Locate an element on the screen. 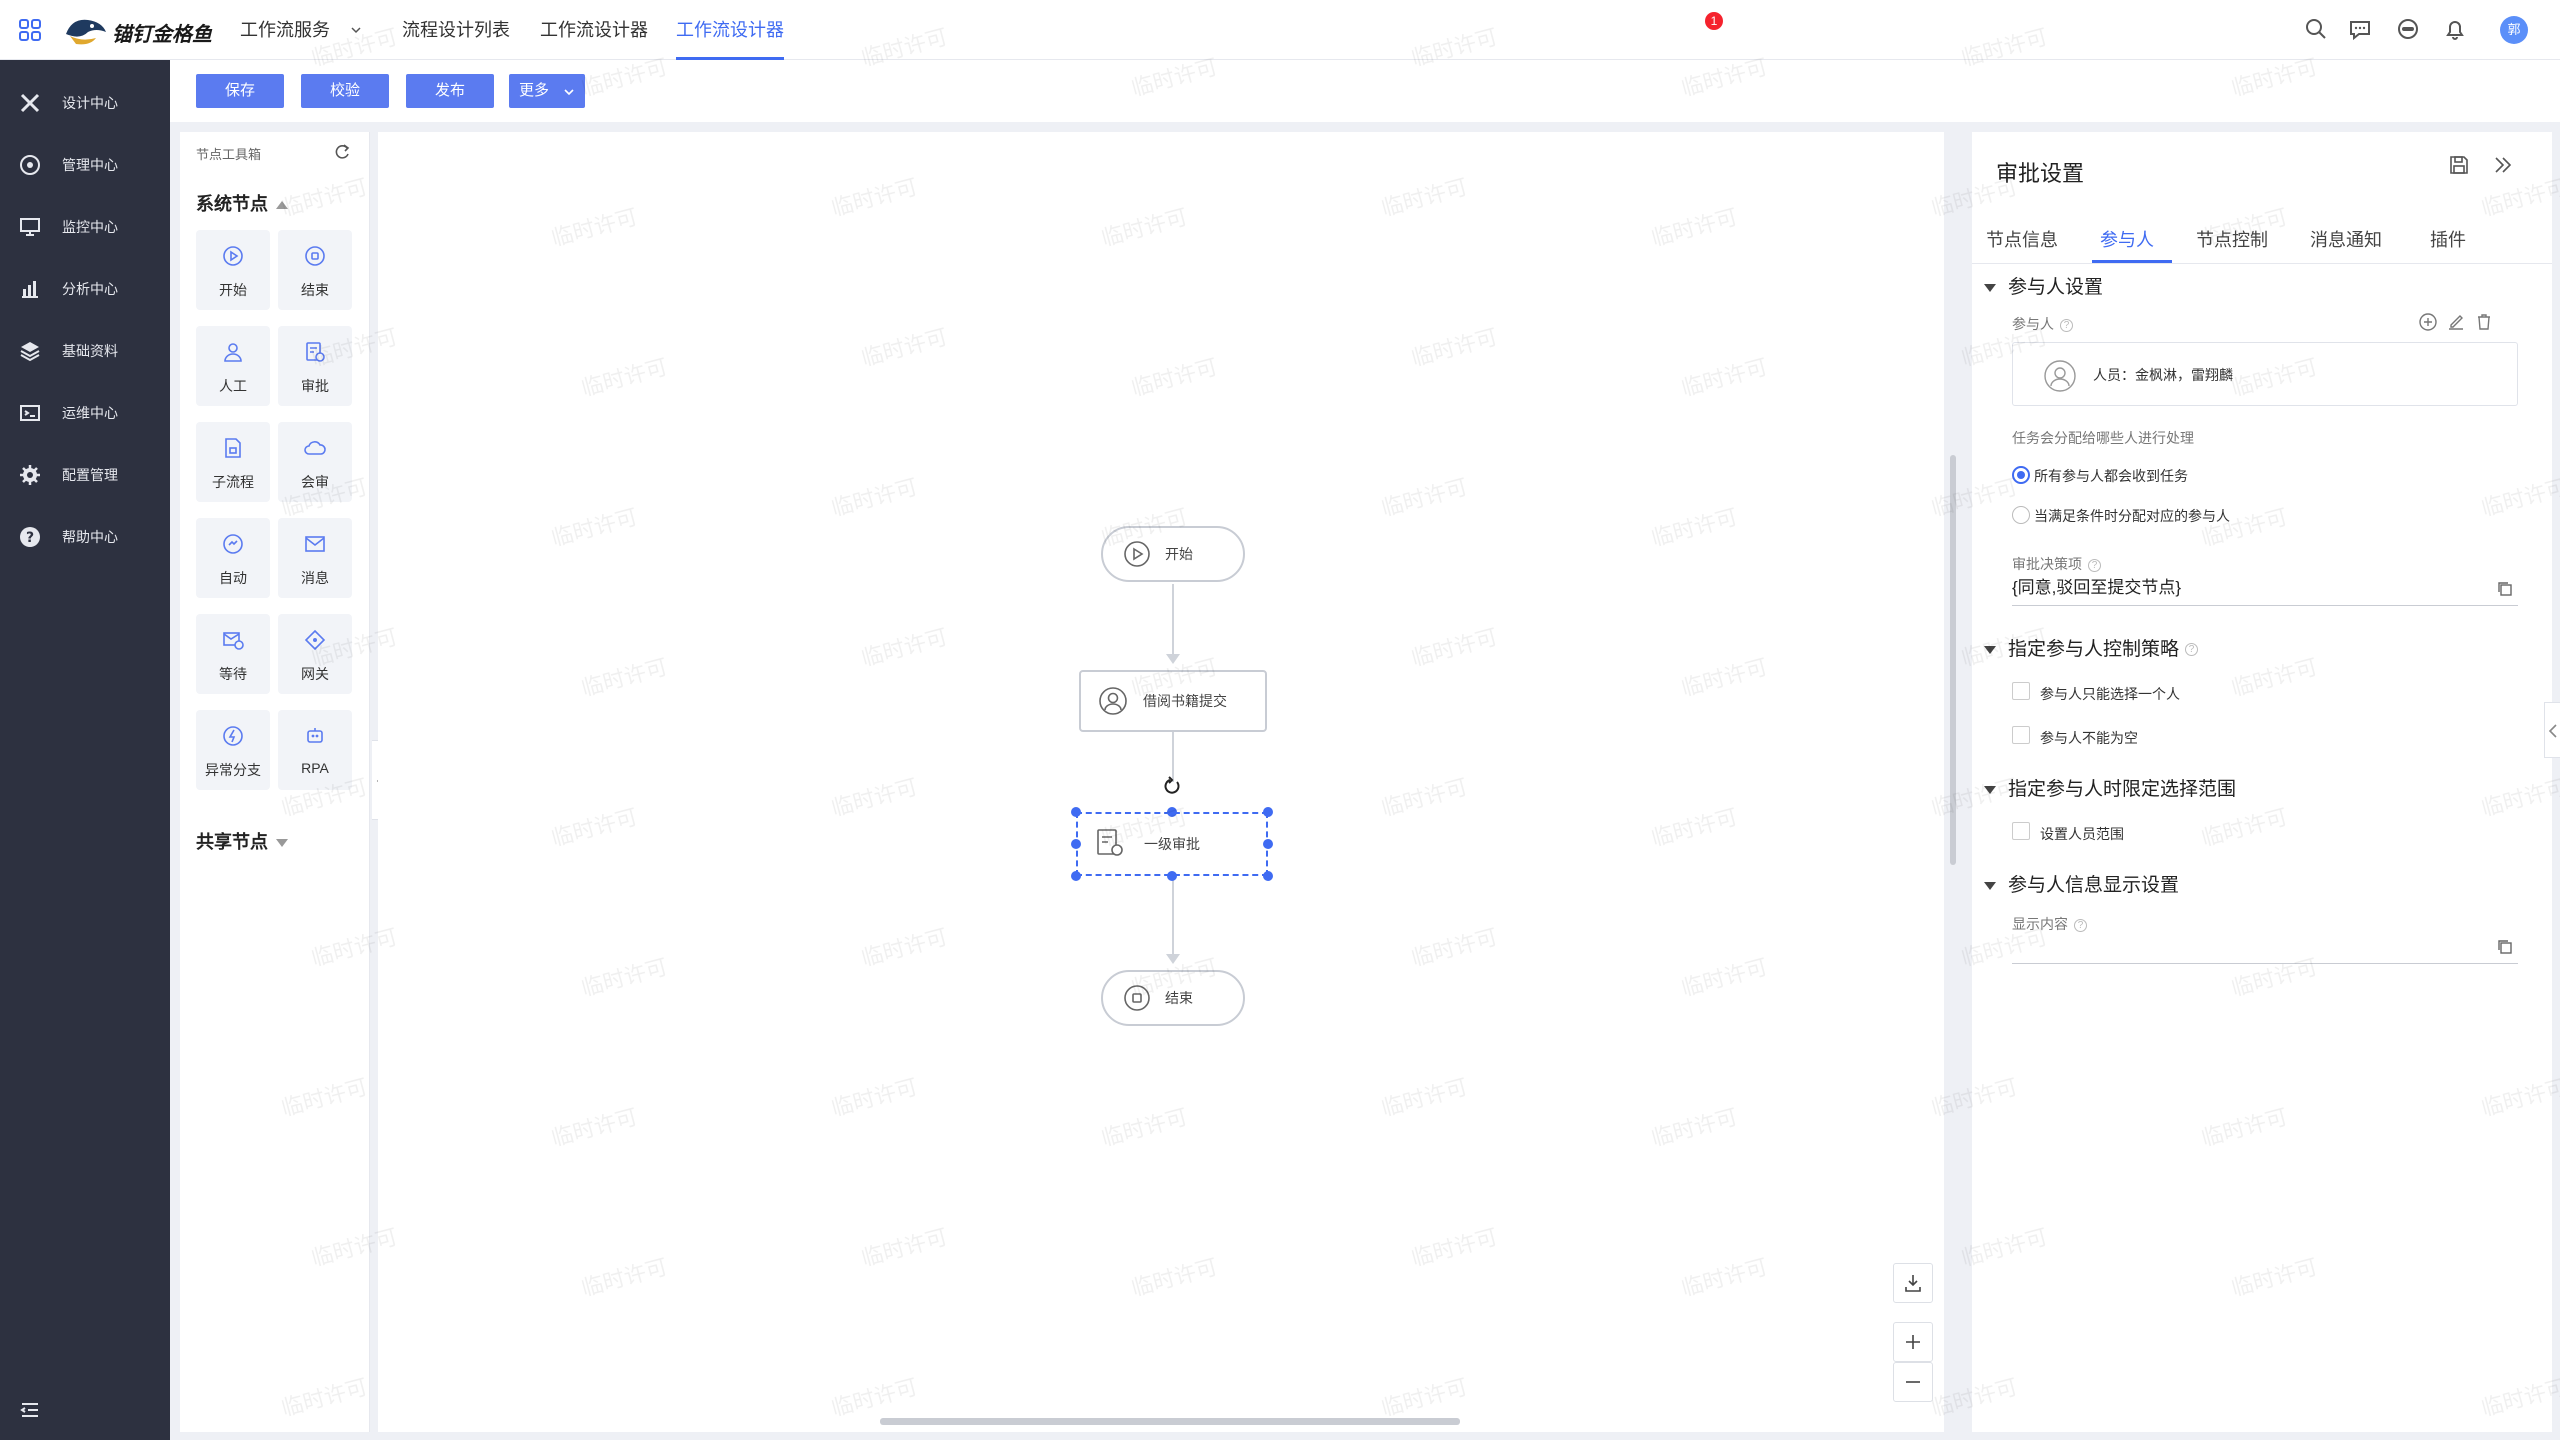 The height and width of the screenshot is (1440, 2560). tab-participants: 参与人 is located at coordinates (2127, 239).